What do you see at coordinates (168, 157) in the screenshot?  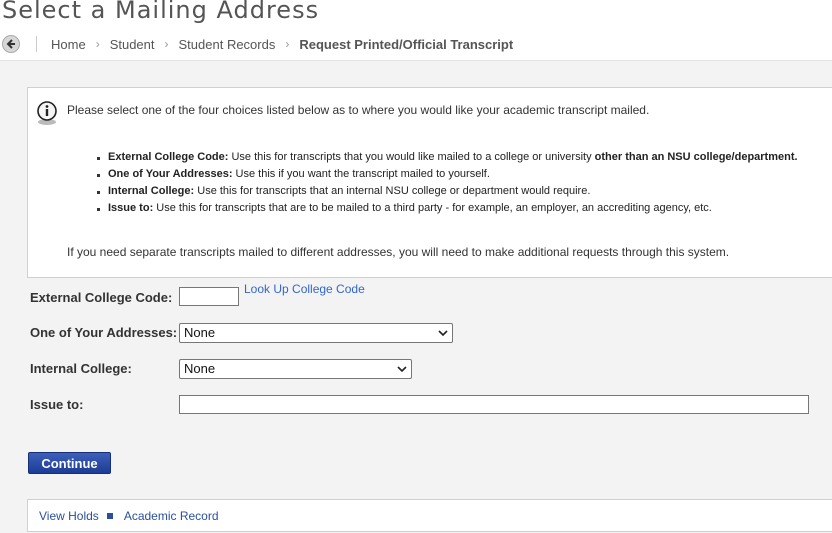 I see `choice-term: External College Code:` at bounding box center [168, 157].